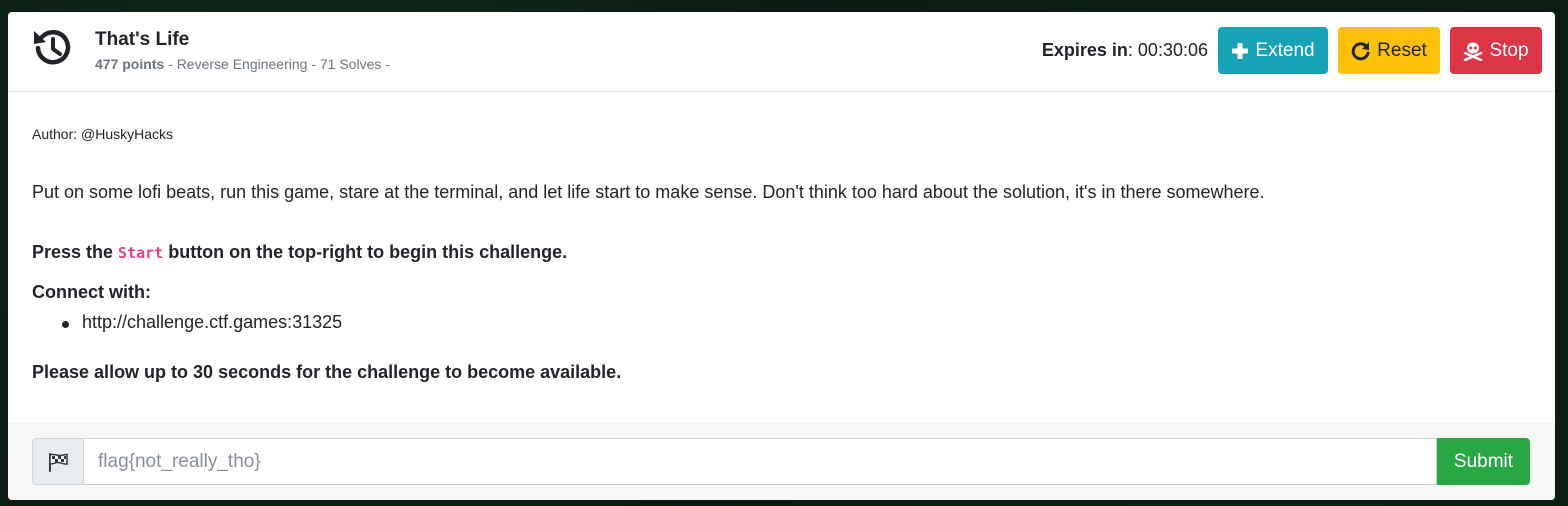 Image resolution: width=1568 pixels, height=506 pixels. Describe the element at coordinates (1240, 50) in the screenshot. I see `plus-icon` at that location.